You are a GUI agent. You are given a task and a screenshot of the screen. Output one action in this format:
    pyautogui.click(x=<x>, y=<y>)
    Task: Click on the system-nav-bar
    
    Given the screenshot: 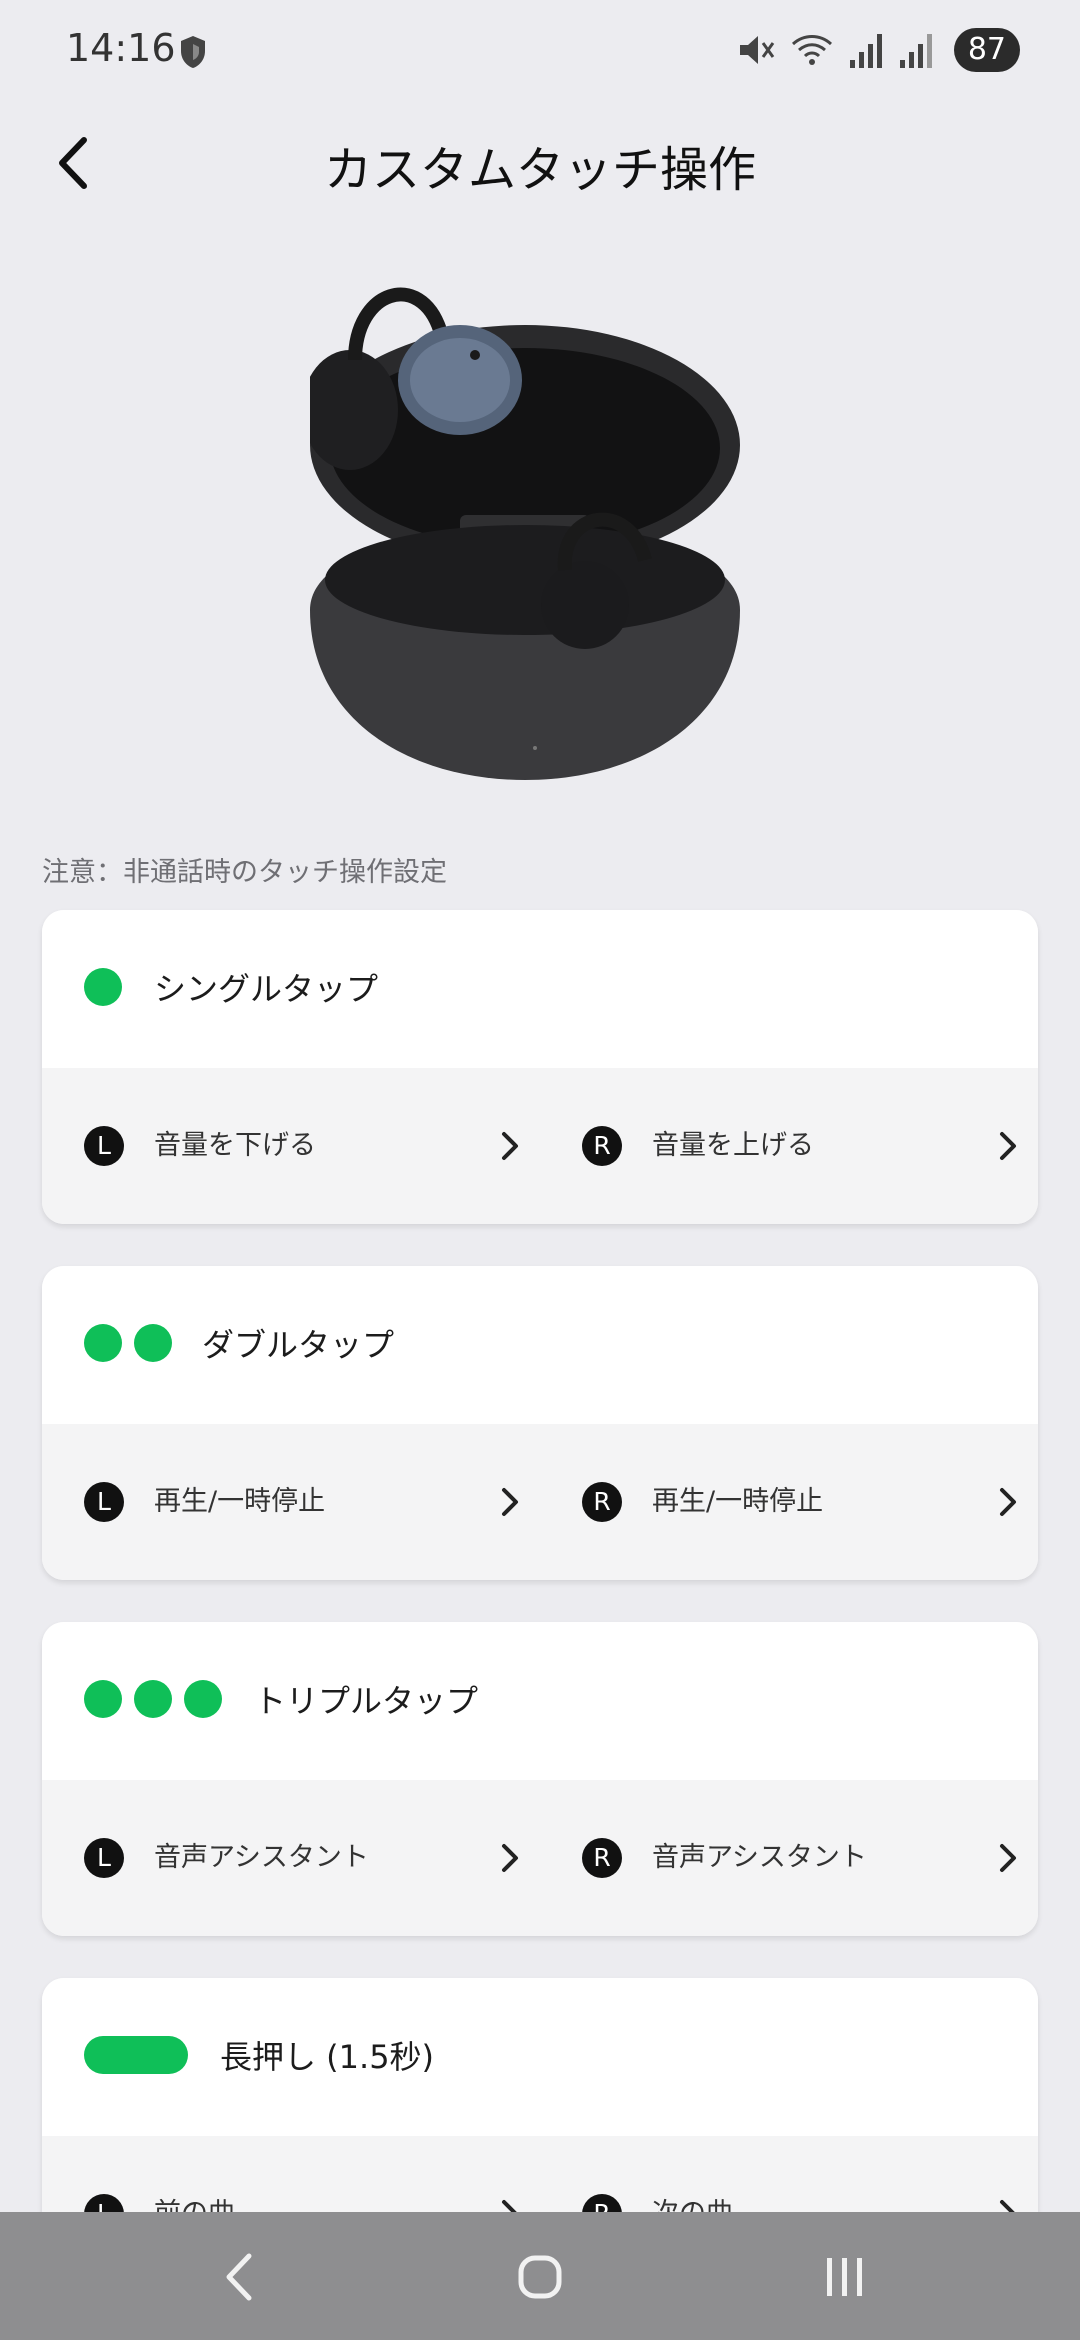 What is the action you would take?
    pyautogui.click(x=540, y=2276)
    